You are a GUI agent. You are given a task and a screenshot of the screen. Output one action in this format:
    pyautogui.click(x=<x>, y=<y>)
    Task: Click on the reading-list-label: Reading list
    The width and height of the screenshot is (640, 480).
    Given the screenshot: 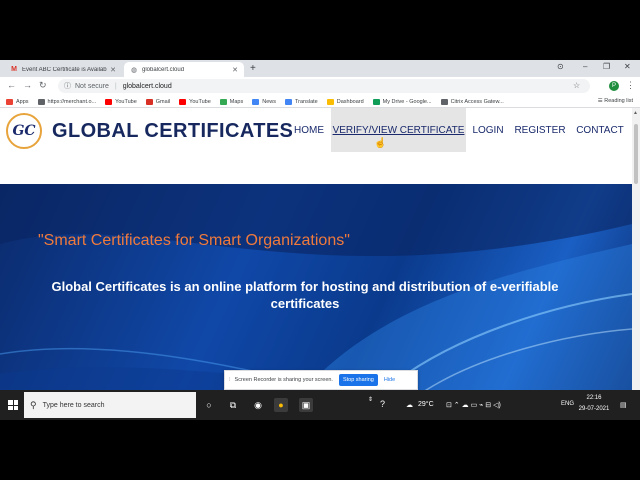 What is the action you would take?
    pyautogui.click(x=618, y=101)
    